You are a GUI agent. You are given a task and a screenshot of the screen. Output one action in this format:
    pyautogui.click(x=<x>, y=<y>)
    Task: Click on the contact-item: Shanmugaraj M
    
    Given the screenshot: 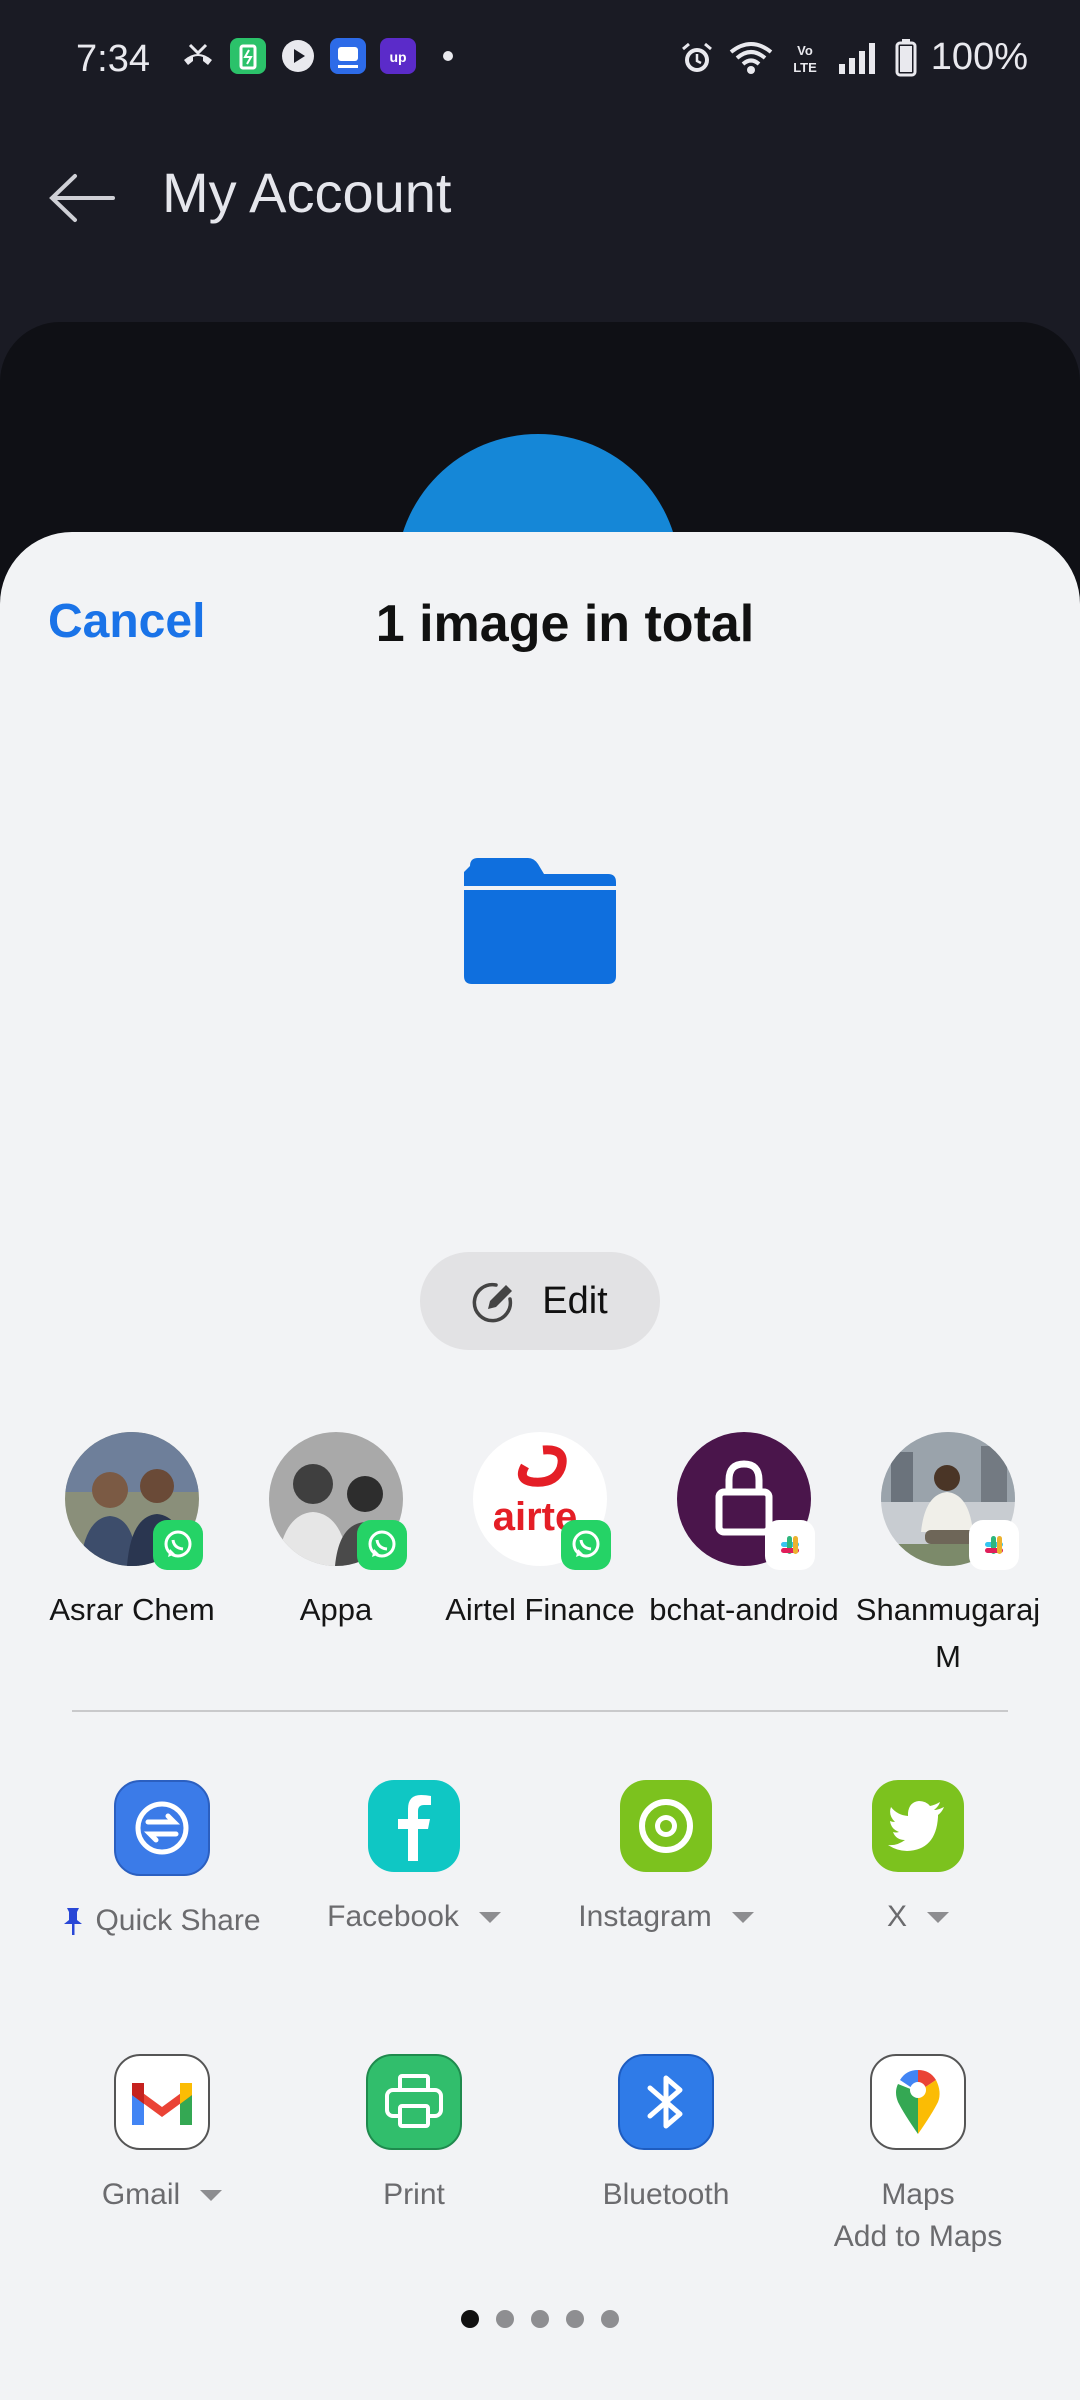 What is the action you would take?
    pyautogui.click(x=948, y=1556)
    